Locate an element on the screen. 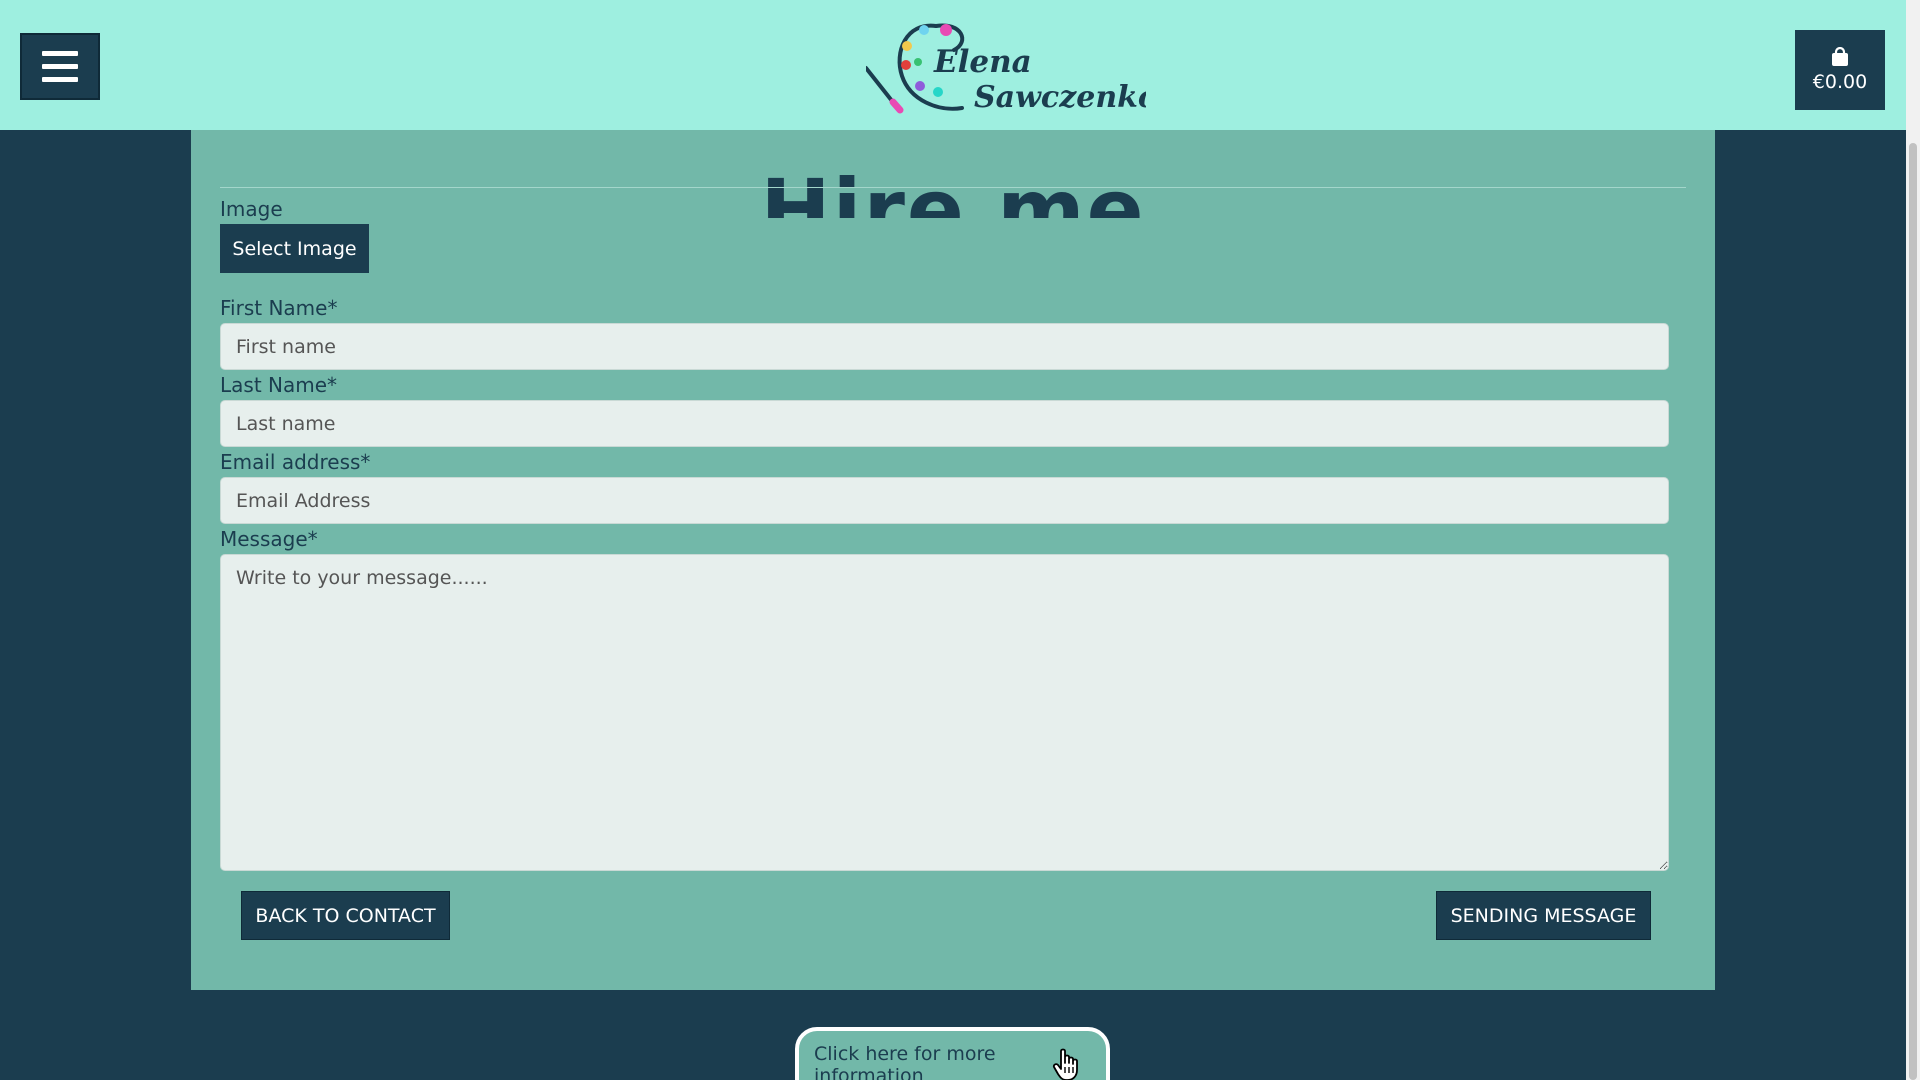 The image size is (1920, 1080). scrollbar-thumb is located at coordinates (1913, 611).